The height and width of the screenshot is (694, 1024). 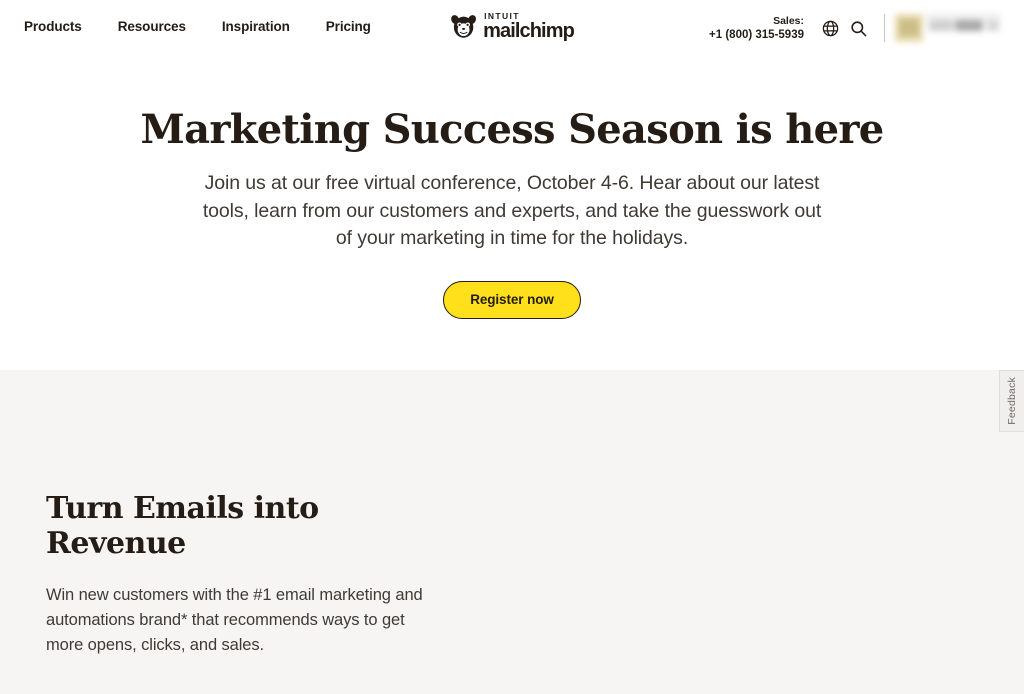 I want to click on hero-title: Marketing Success Season is here, so click(x=512, y=129).